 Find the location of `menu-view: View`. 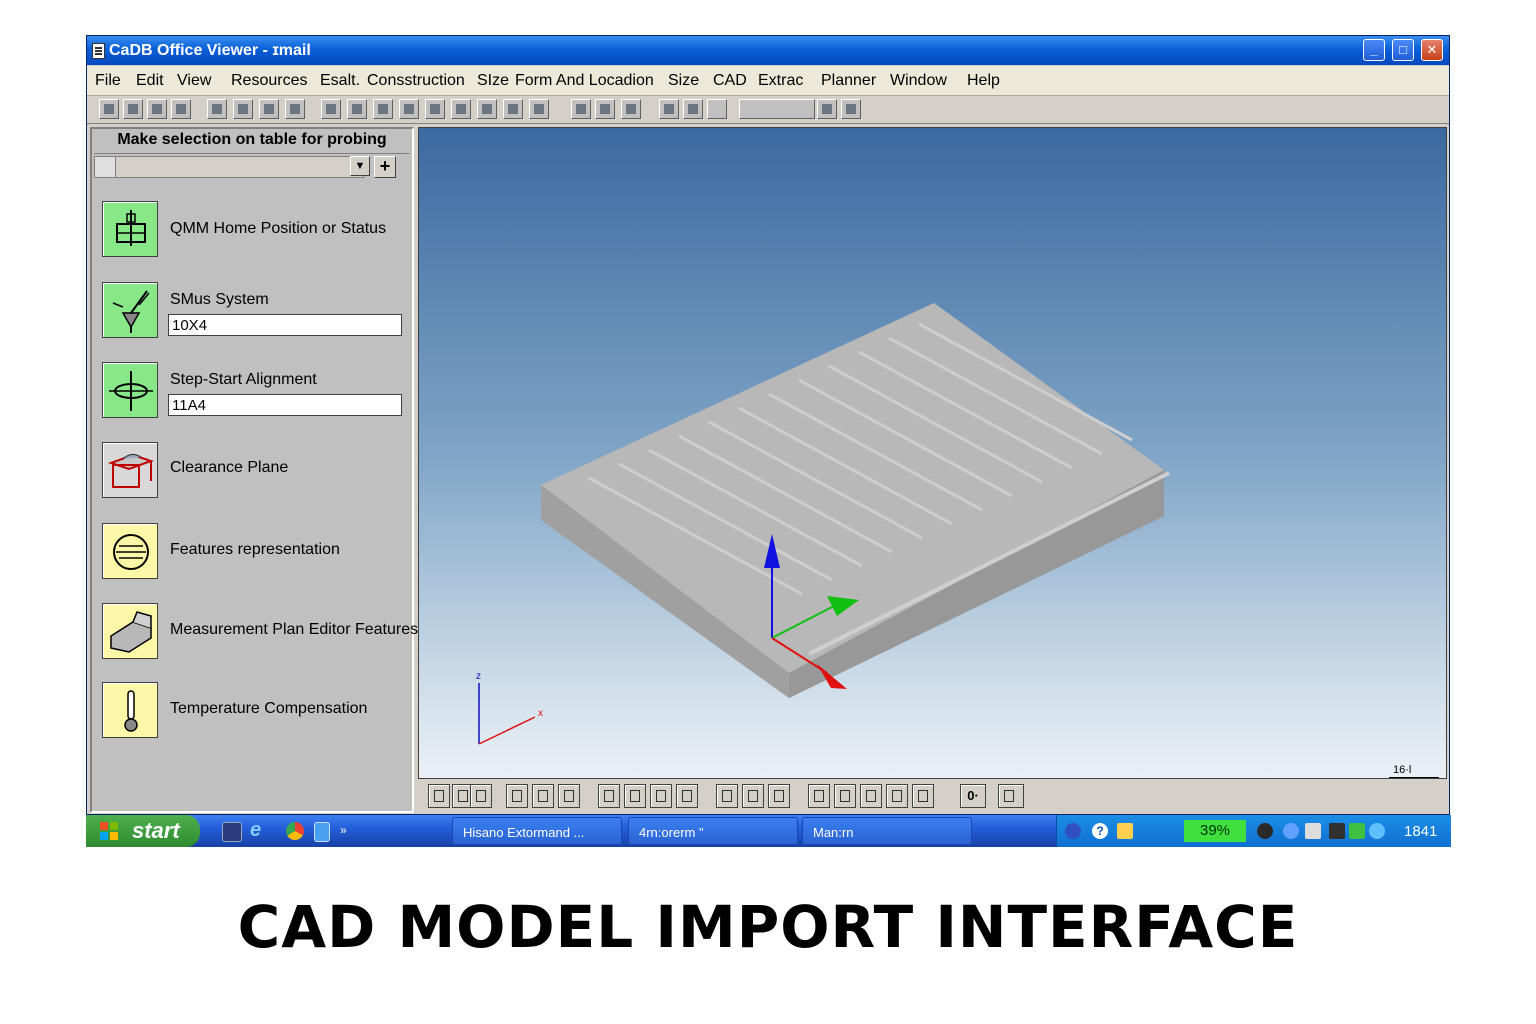

menu-view: View is located at coordinates (194, 81).